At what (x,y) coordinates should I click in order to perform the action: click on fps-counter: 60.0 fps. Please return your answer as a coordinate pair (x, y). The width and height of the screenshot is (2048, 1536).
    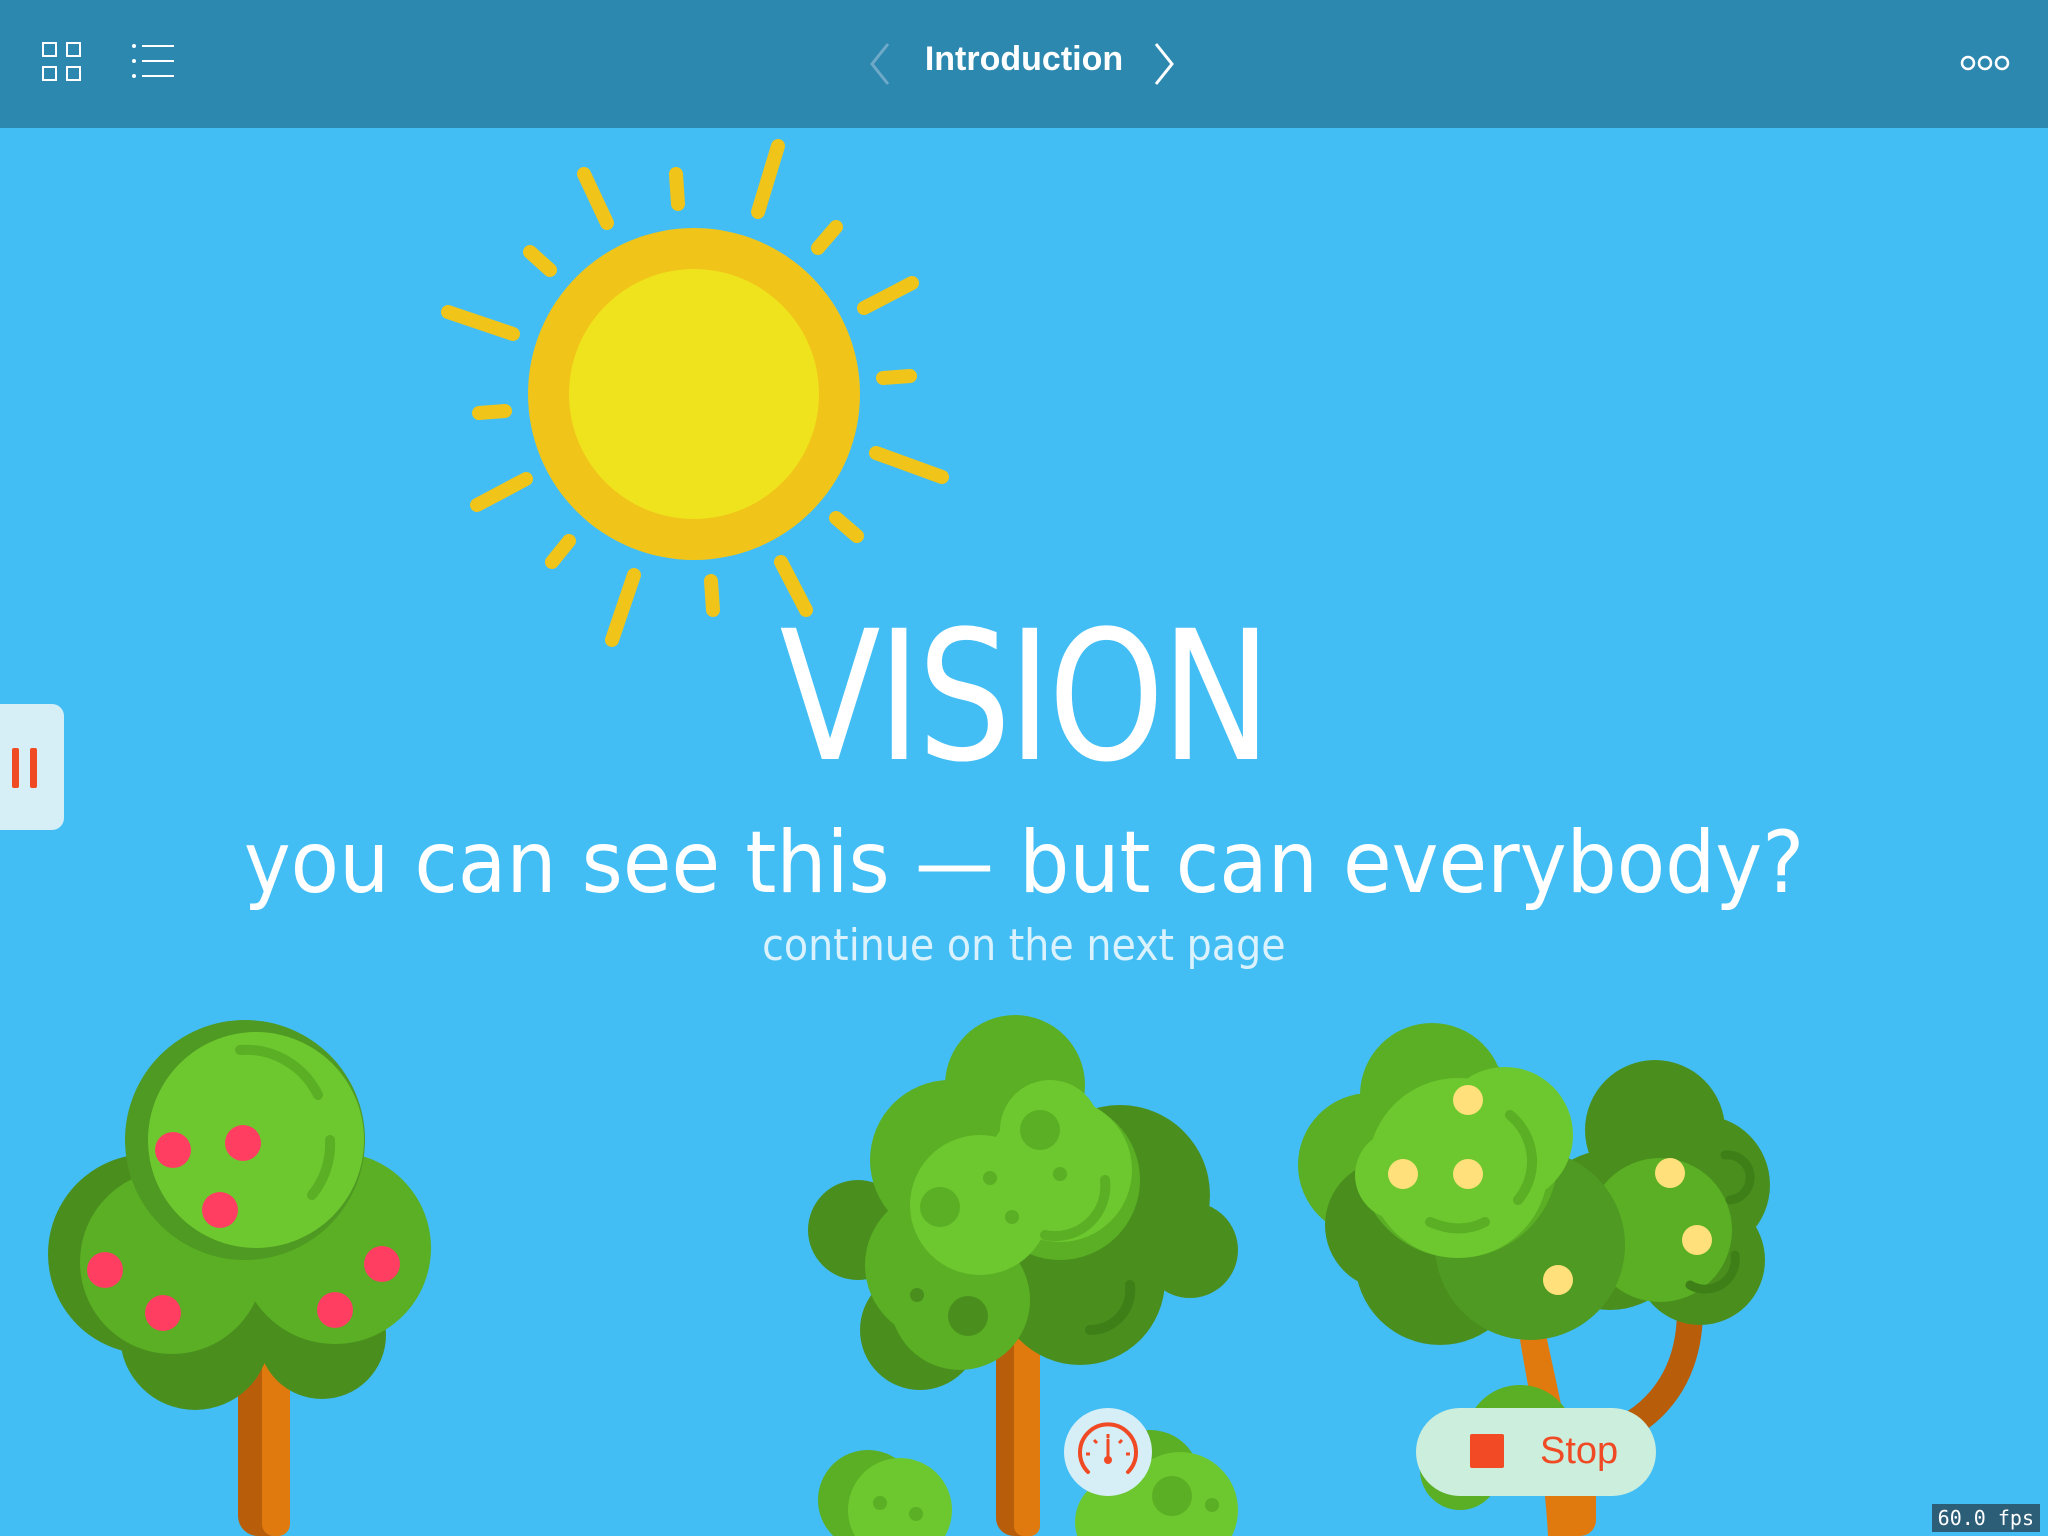
    Looking at the image, I should click on (1985, 1518).